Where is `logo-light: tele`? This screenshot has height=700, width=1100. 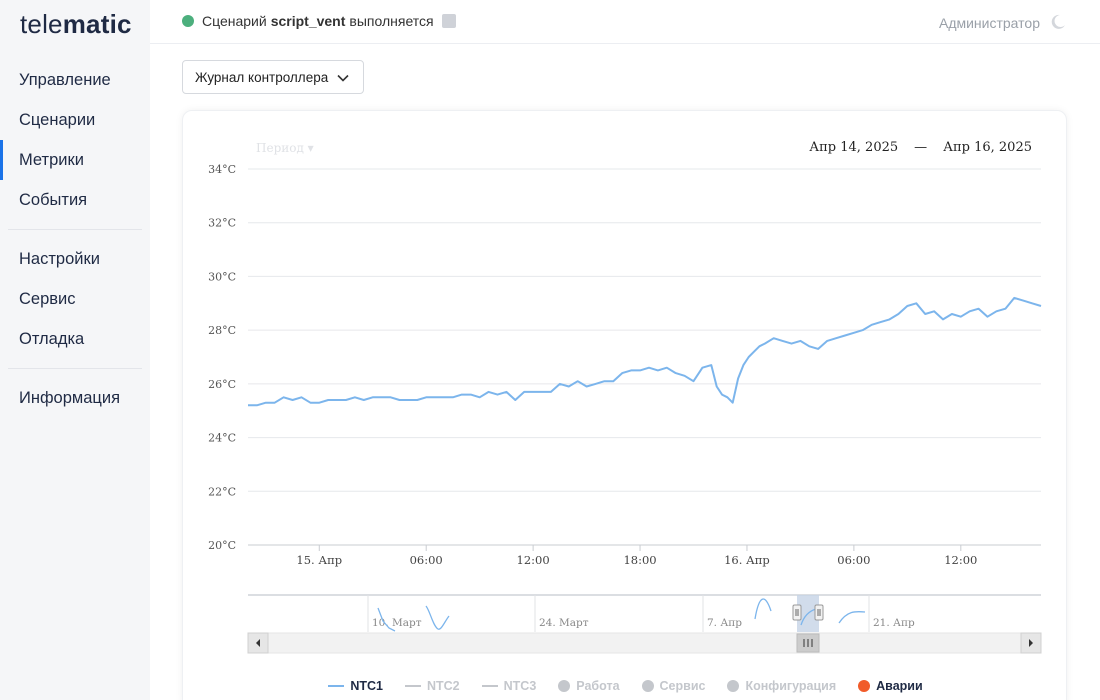
logo-light: tele is located at coordinates (41, 24).